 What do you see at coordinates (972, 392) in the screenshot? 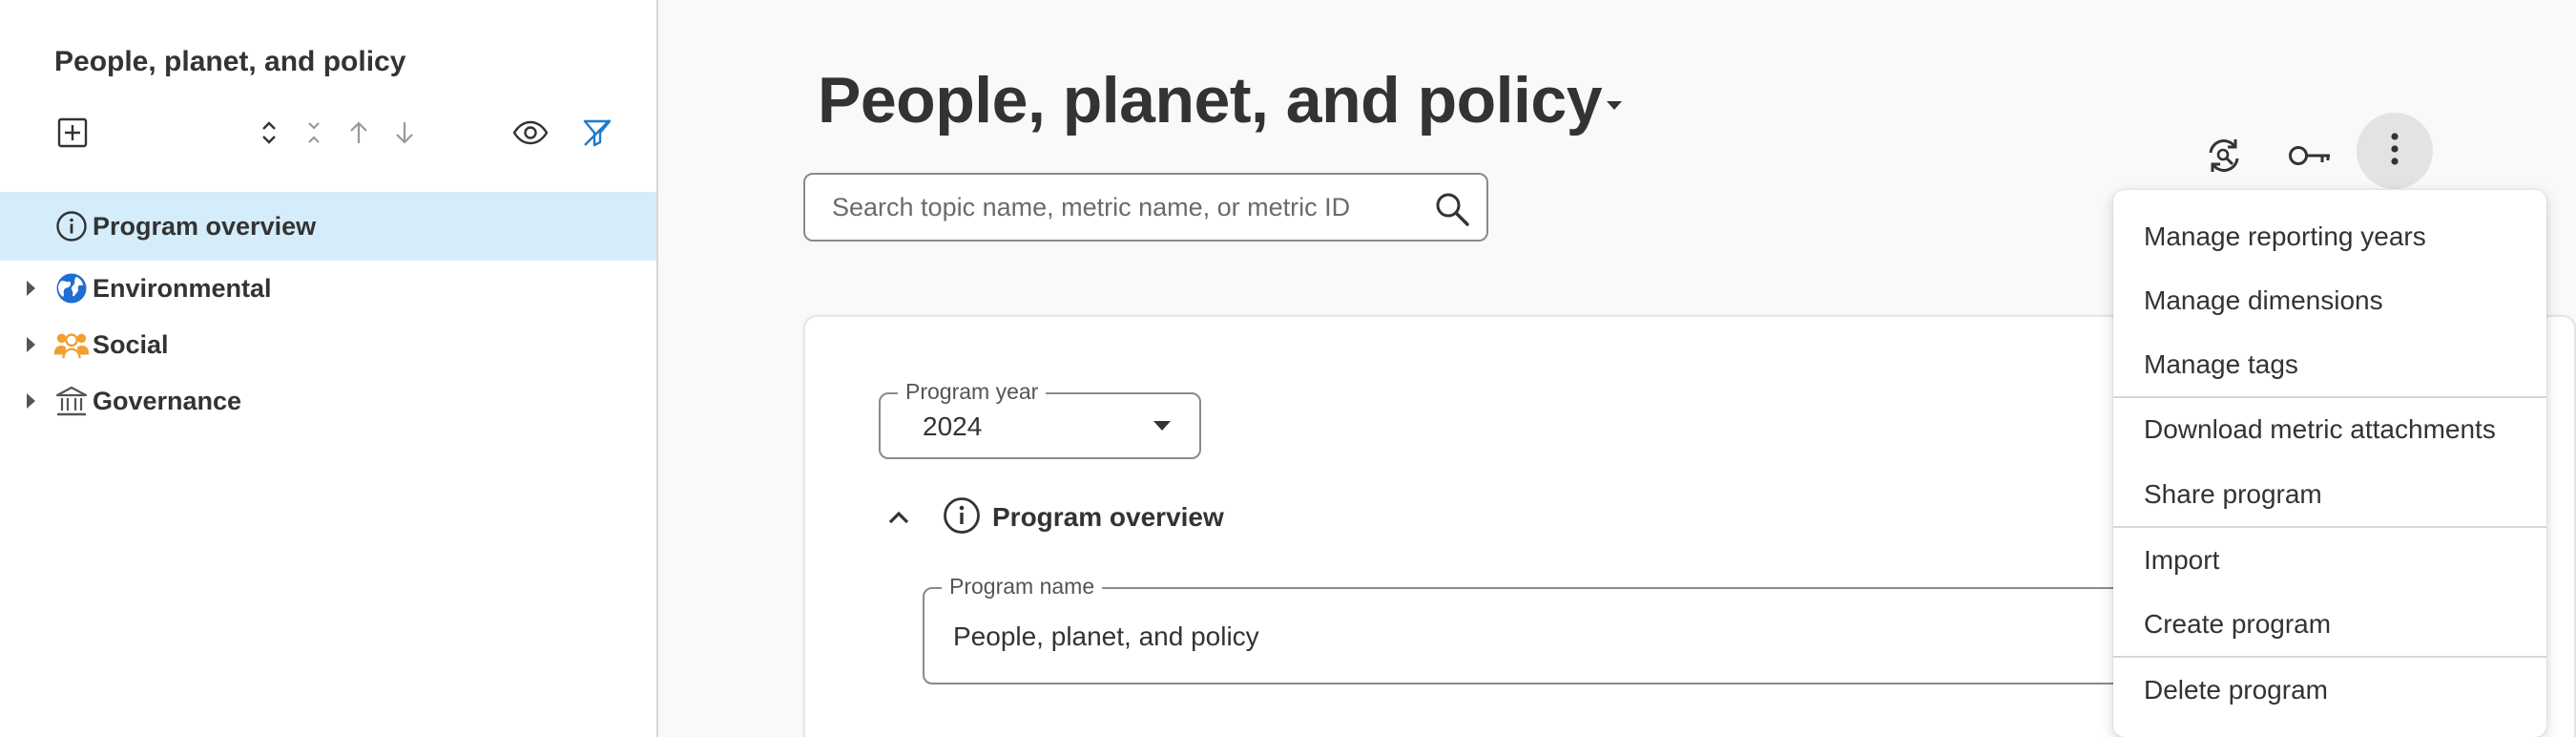
I see `program-year-label: Program year` at bounding box center [972, 392].